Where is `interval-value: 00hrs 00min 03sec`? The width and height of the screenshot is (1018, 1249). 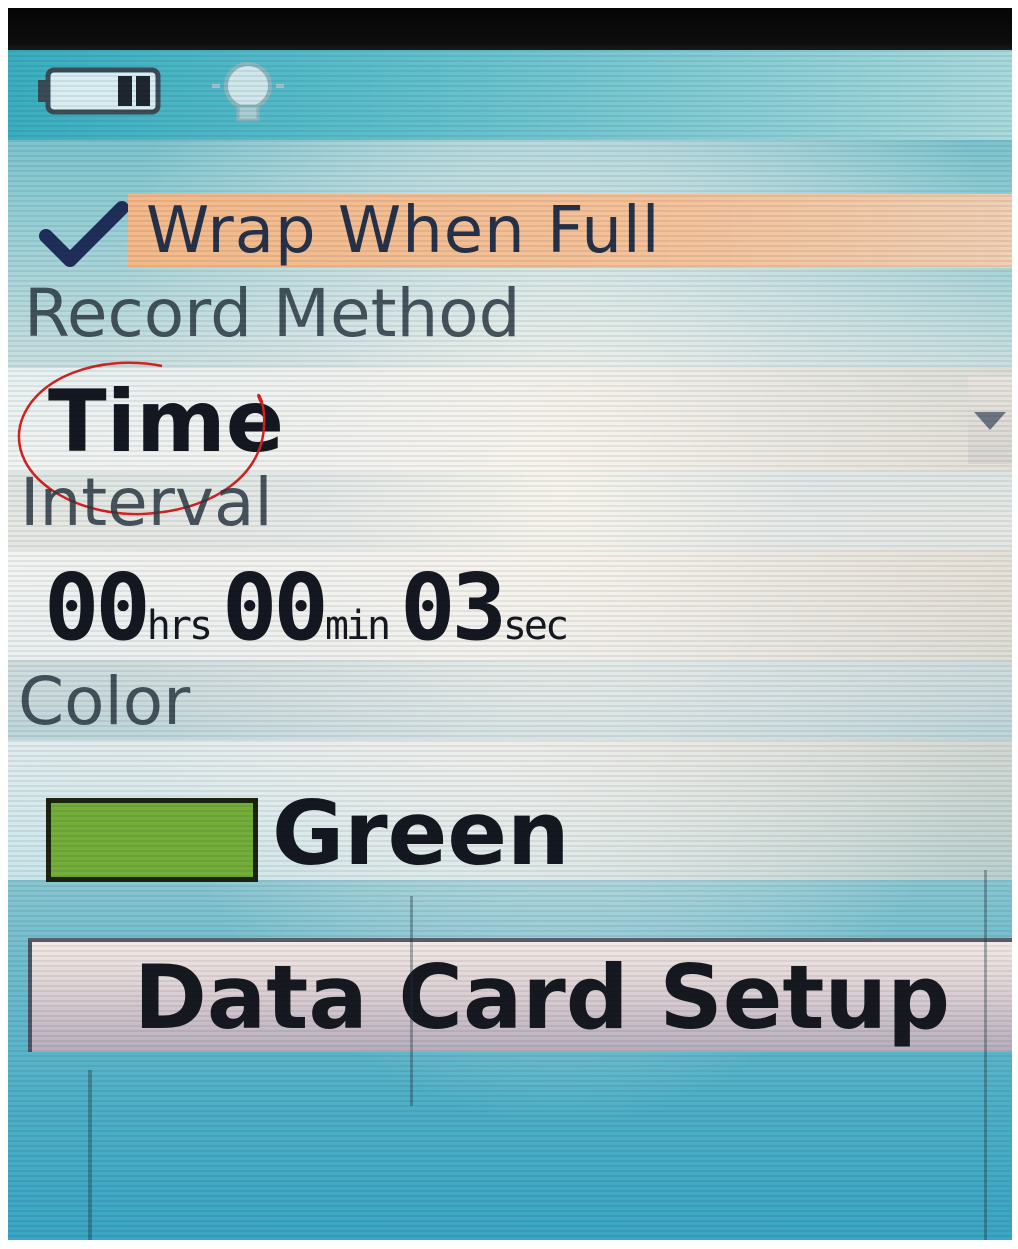
interval-value: 00hrs 00min 03sec is located at coordinates (311, 608).